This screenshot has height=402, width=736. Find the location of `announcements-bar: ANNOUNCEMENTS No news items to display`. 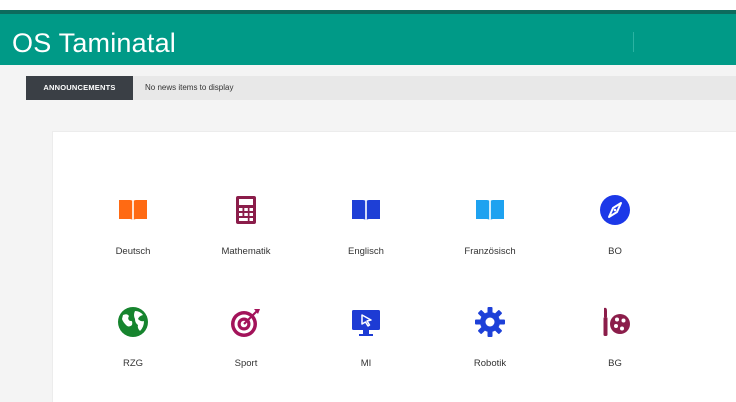

announcements-bar: ANNOUNCEMENTS No news items to display is located at coordinates (381, 88).